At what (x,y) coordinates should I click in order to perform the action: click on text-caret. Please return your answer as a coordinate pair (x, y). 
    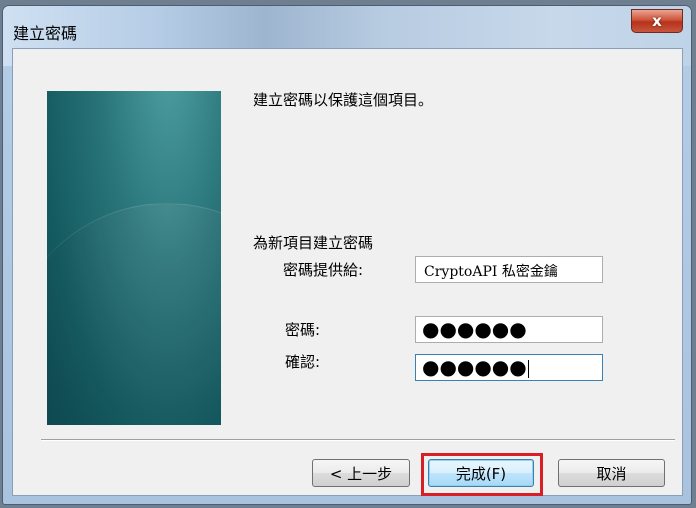
    Looking at the image, I should click on (528, 368).